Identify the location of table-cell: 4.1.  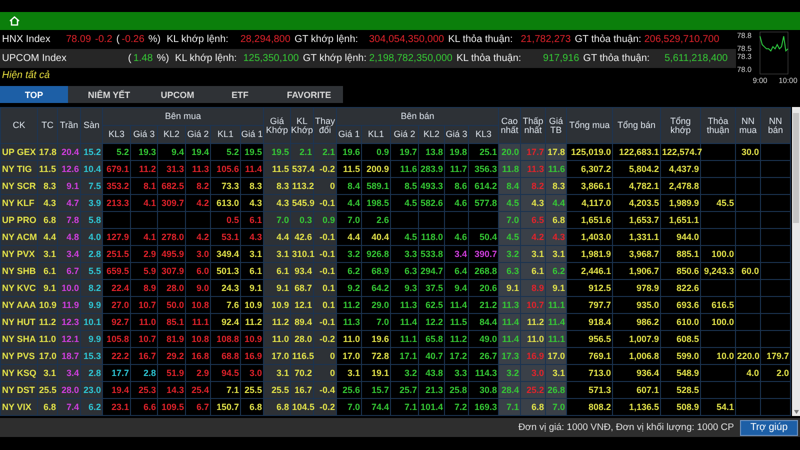
(144, 237).